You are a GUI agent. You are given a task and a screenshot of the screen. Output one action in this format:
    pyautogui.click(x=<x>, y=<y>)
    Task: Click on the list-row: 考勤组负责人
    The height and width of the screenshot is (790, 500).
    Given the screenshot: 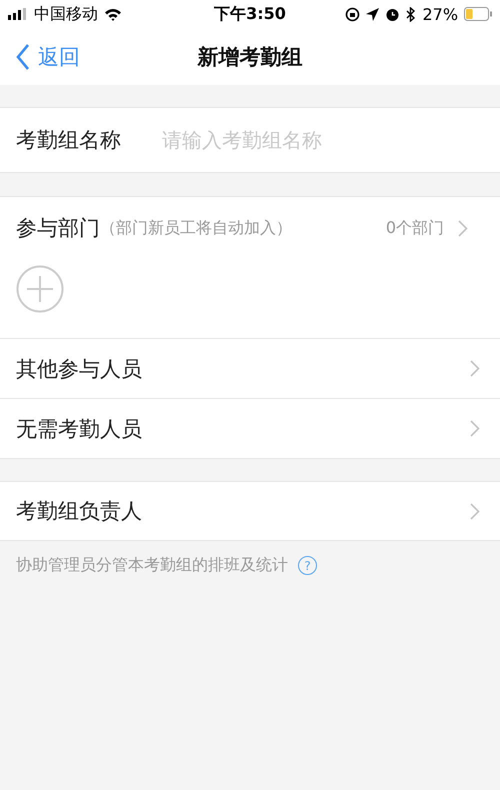 What is the action you would take?
    pyautogui.click(x=250, y=511)
    